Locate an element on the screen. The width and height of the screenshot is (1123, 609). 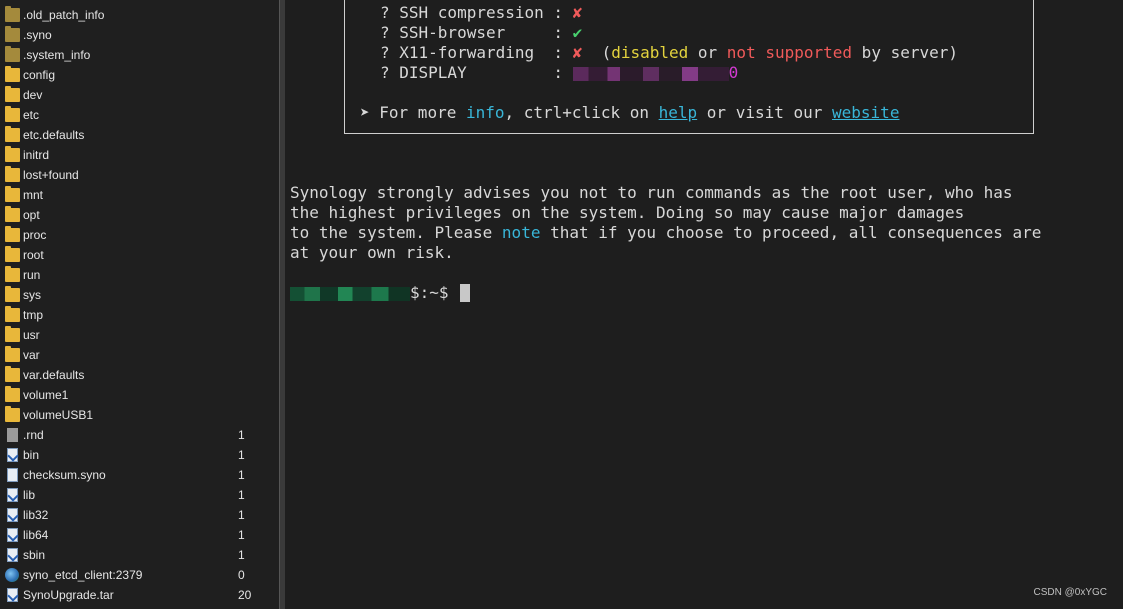
banner-line-ssh-browser: ? SSH-browser : ✔ is located at coordinates (481, 32).